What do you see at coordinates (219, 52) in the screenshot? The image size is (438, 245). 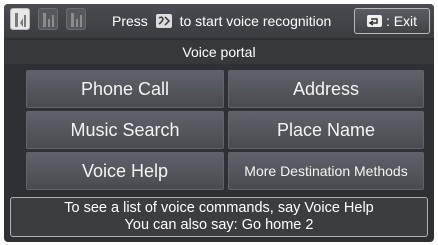 I see `page-title: Voice portal` at bounding box center [219, 52].